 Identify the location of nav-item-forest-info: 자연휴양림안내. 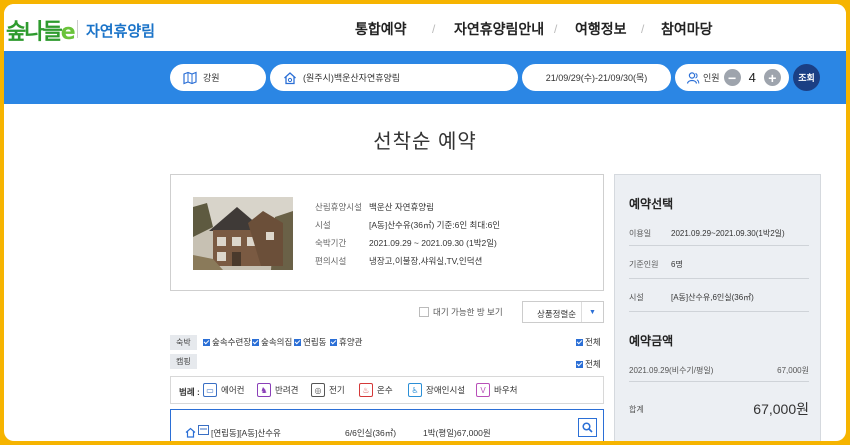
(499, 29).